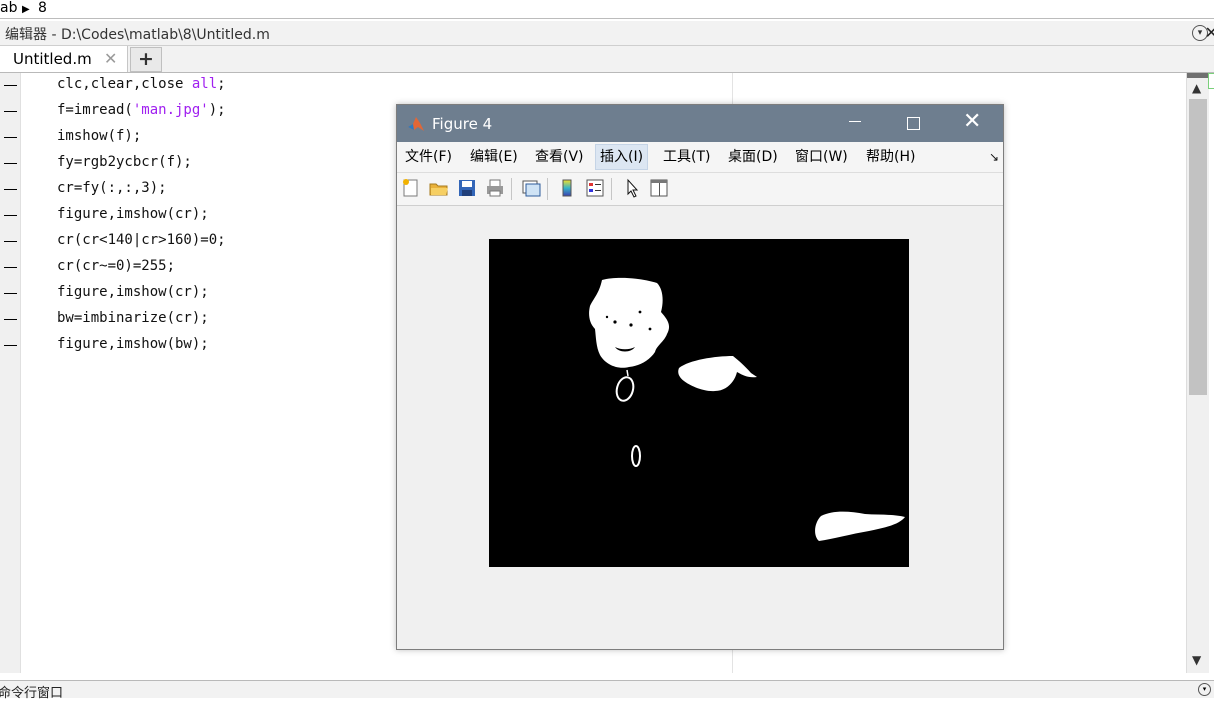  What do you see at coordinates (52, 59) in the screenshot?
I see `tab-label: Untitled.m` at bounding box center [52, 59].